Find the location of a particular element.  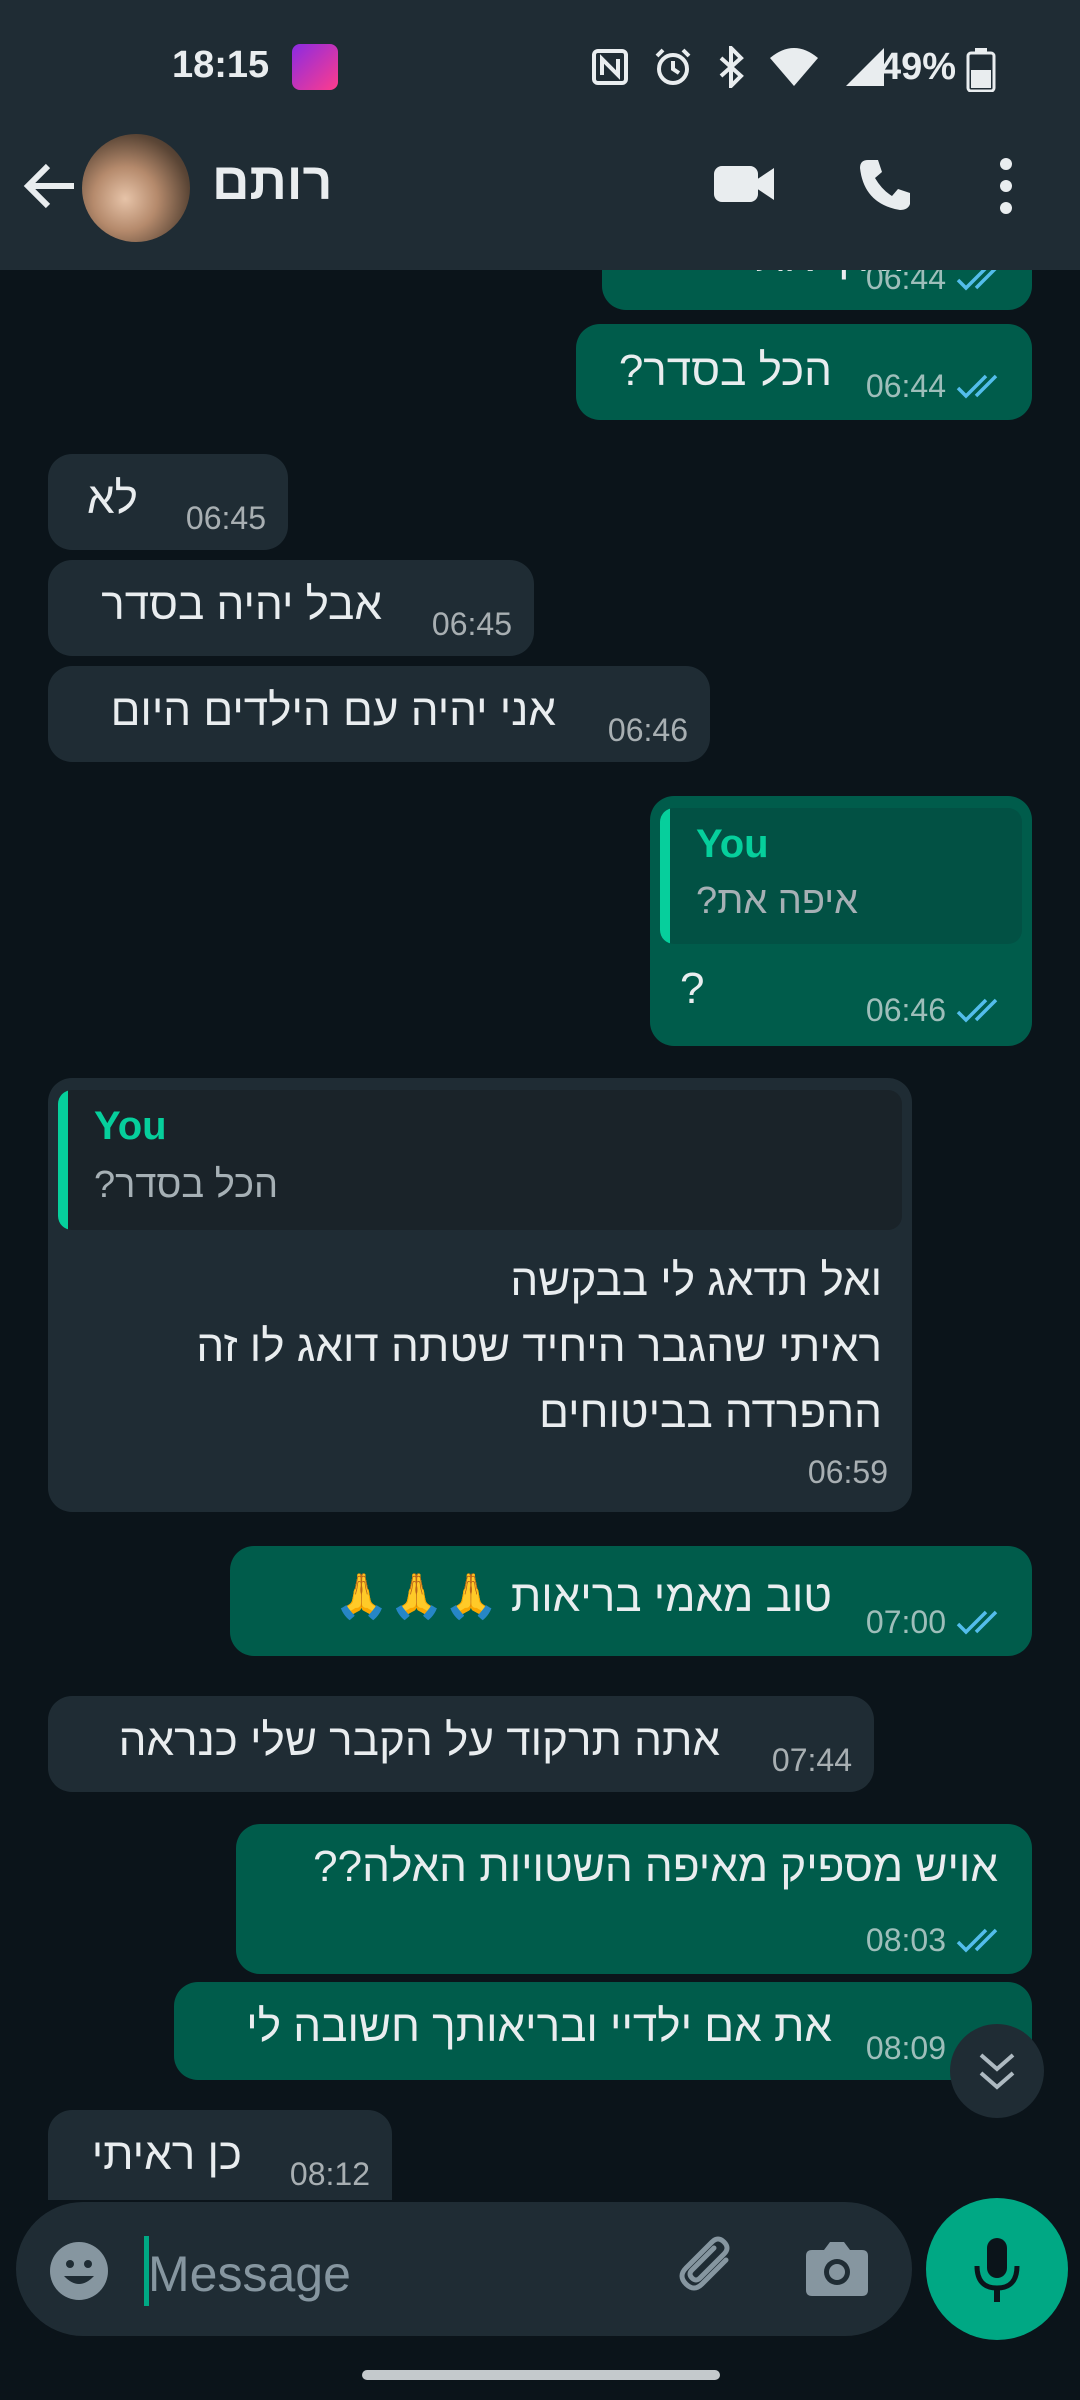

contact-name: רותם is located at coordinates (272, 182).